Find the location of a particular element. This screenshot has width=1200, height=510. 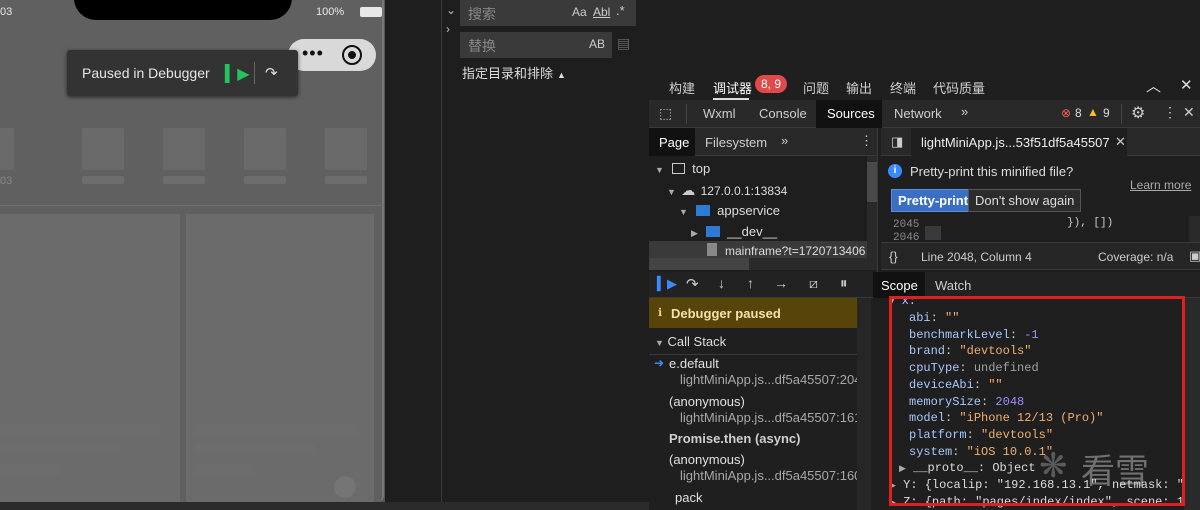

tab-page: Page is located at coordinates (674, 142).